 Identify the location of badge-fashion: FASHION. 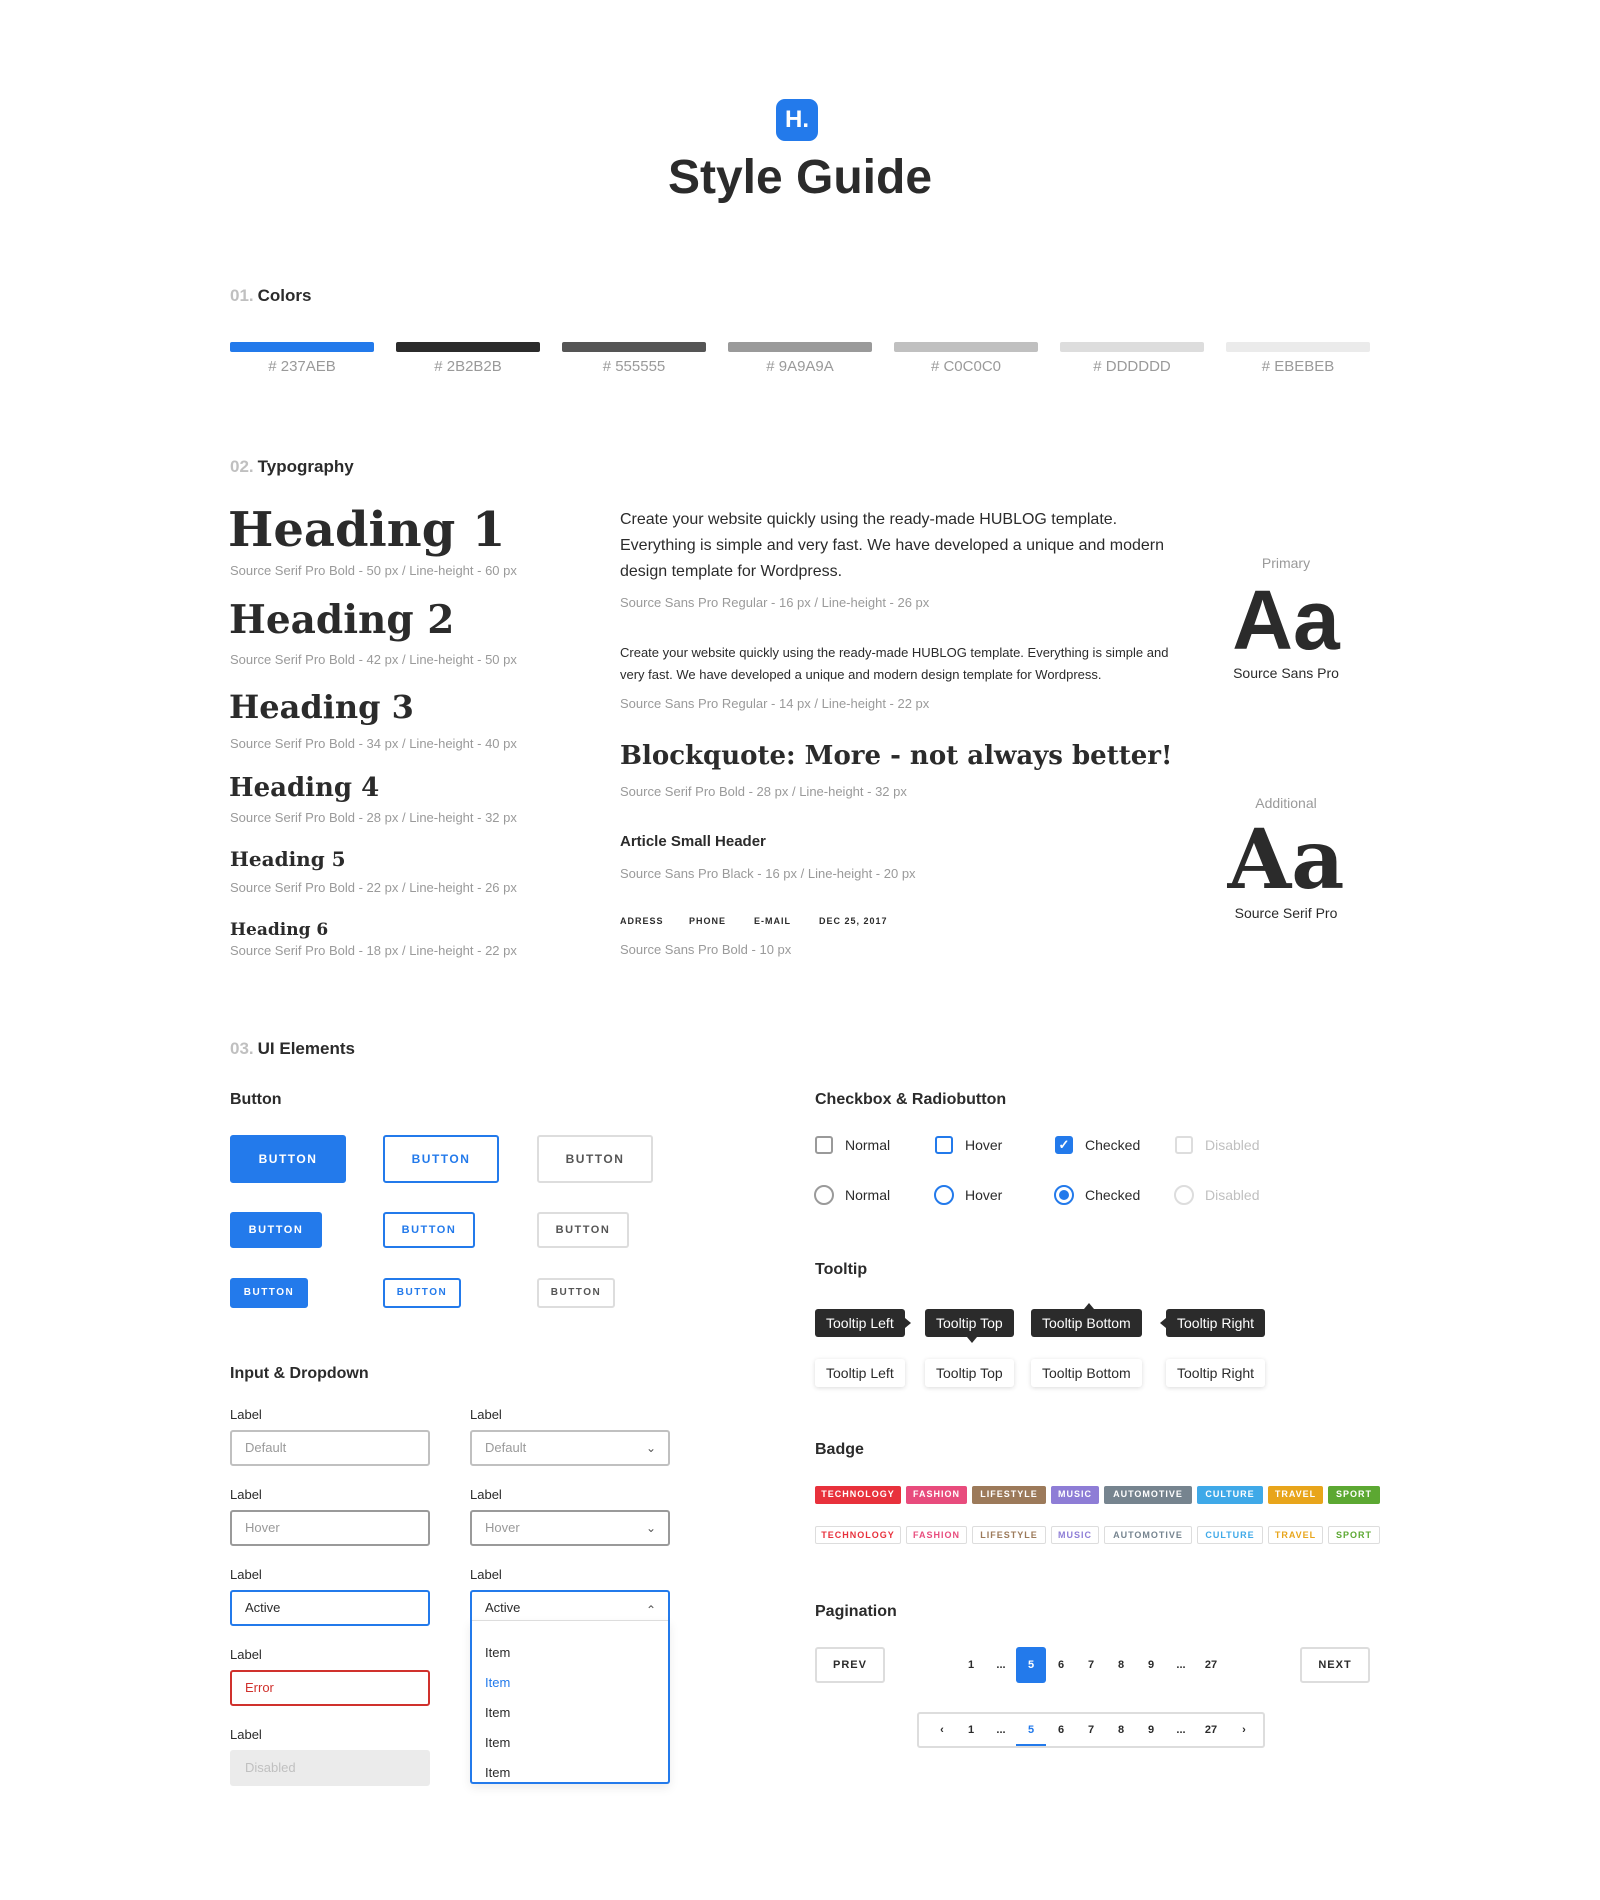
(936, 1495).